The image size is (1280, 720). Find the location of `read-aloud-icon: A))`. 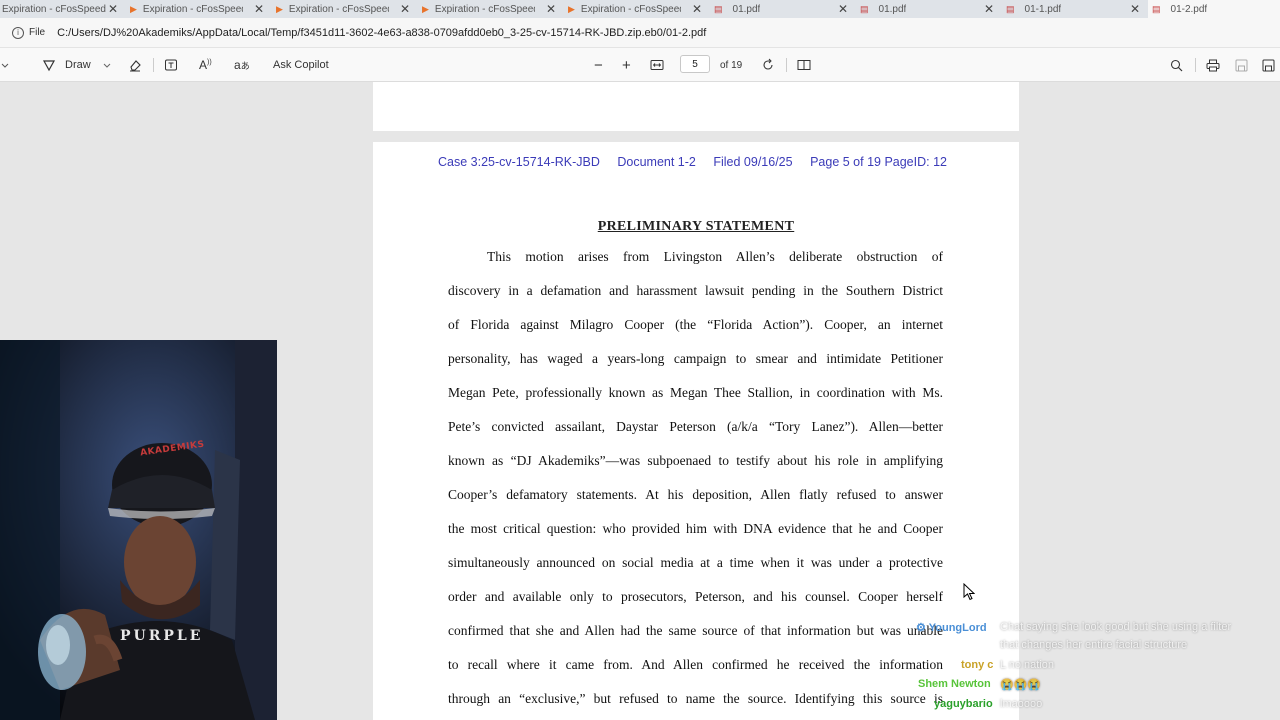

read-aloud-icon: A)) is located at coordinates (205, 65).